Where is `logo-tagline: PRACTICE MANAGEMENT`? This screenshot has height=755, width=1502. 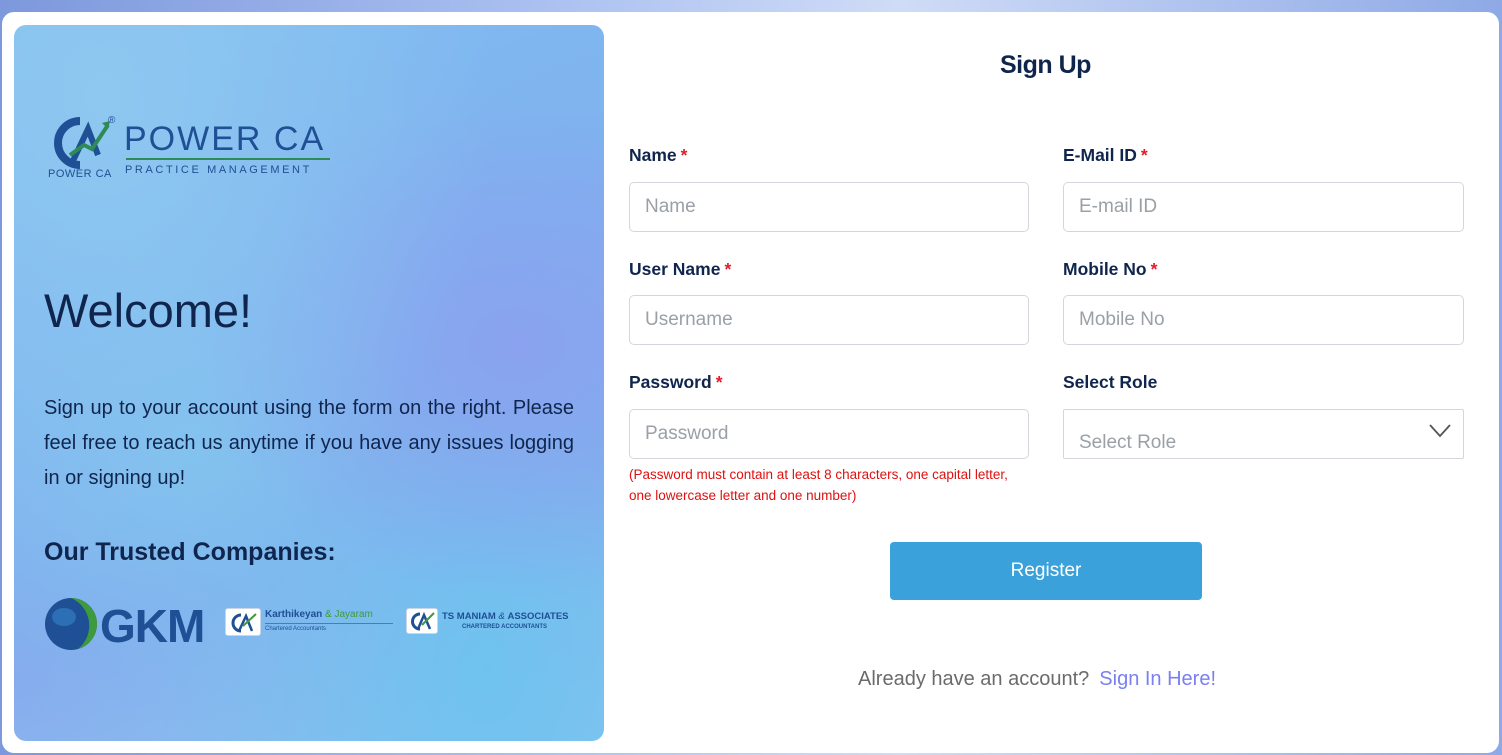
logo-tagline: PRACTICE MANAGEMENT is located at coordinates (218, 170).